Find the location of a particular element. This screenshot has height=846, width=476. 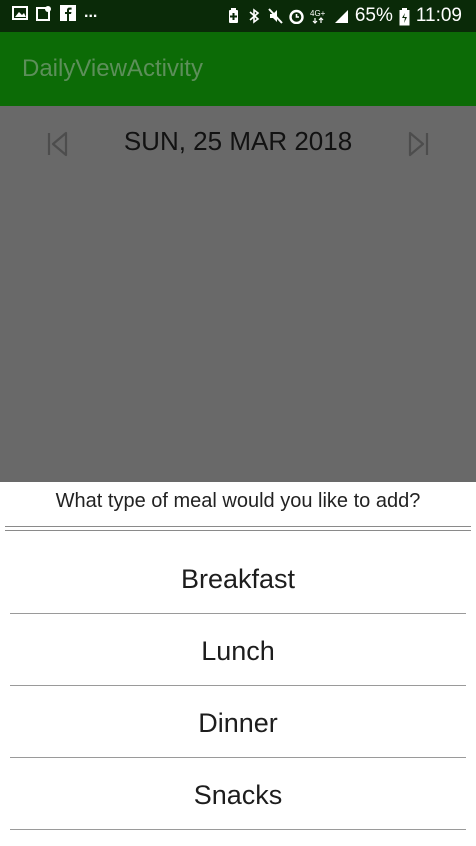

app-bar: DailyViewActivity is located at coordinates (238, 69).